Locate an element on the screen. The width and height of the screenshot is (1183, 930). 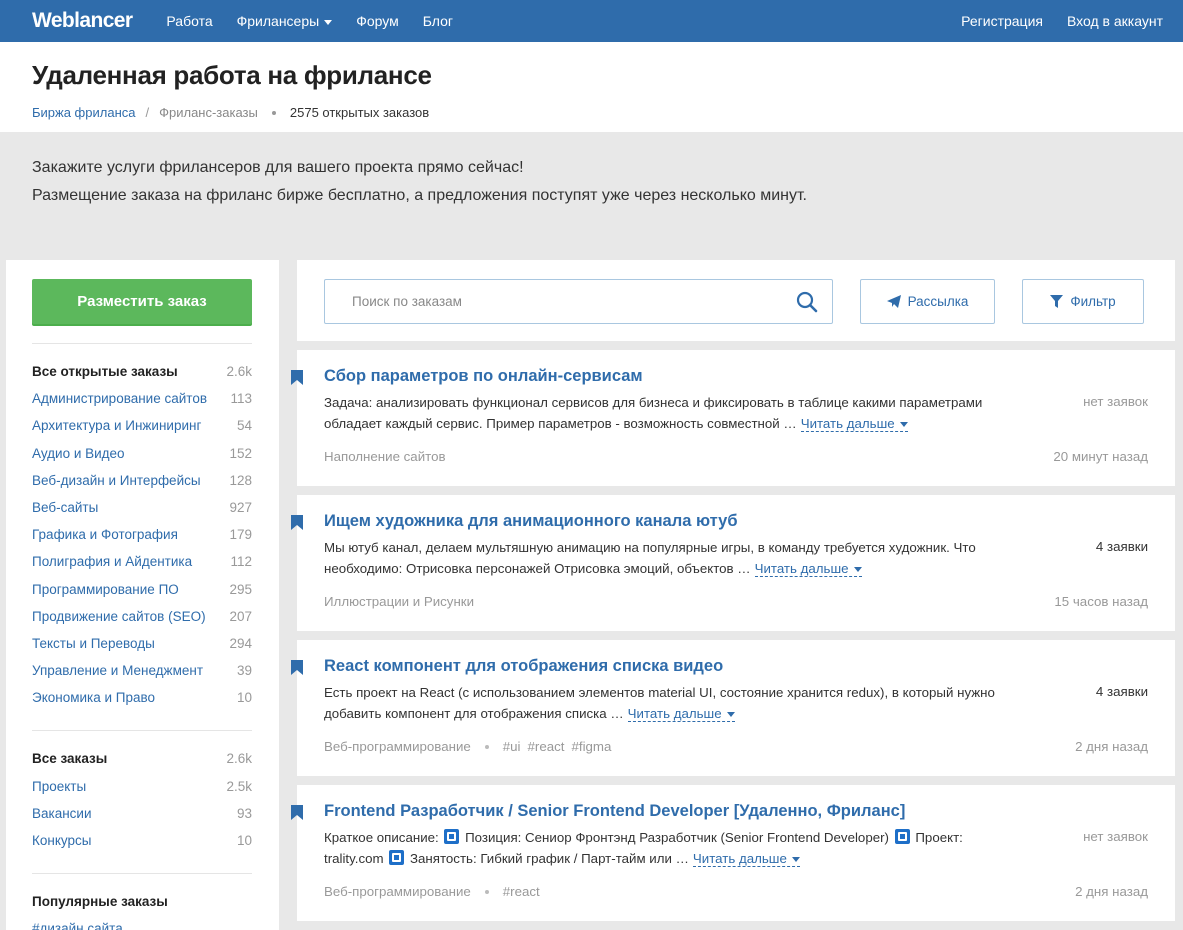
search-input is located at coordinates (574, 301).